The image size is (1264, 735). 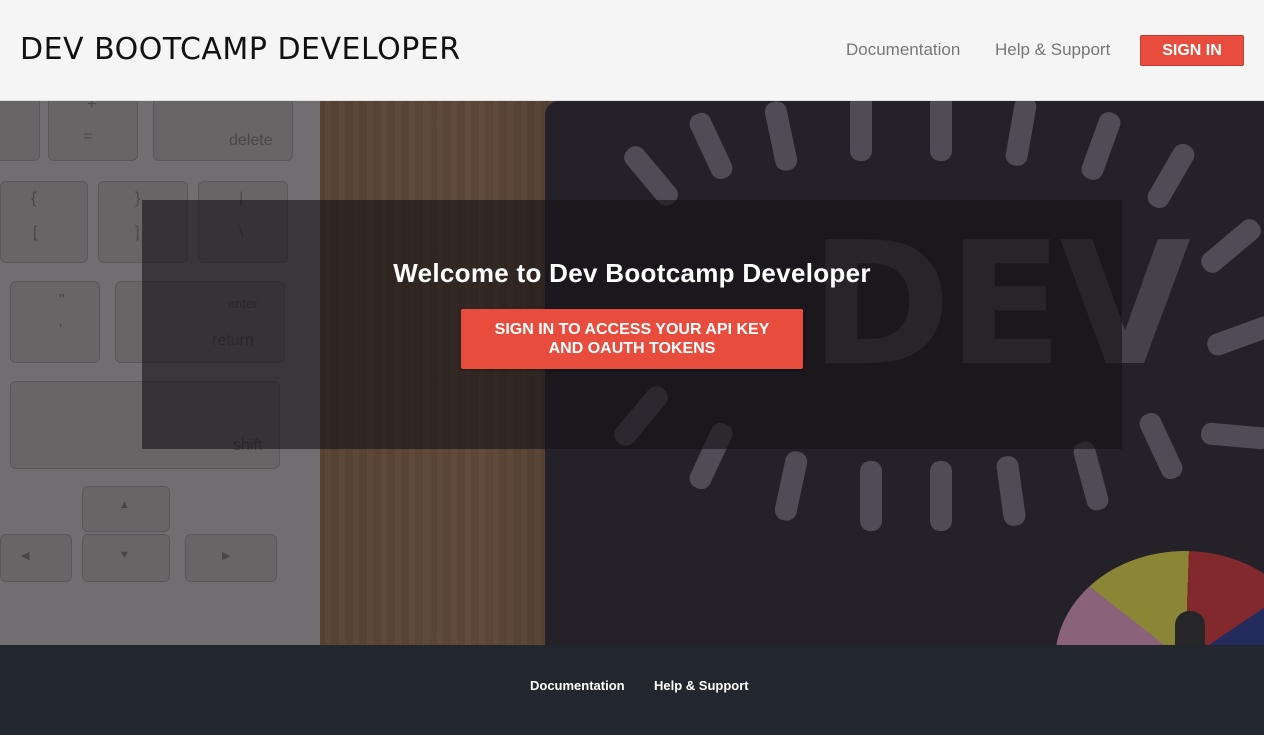 What do you see at coordinates (903, 50) in the screenshot?
I see `nav-documentation-link: Documentation` at bounding box center [903, 50].